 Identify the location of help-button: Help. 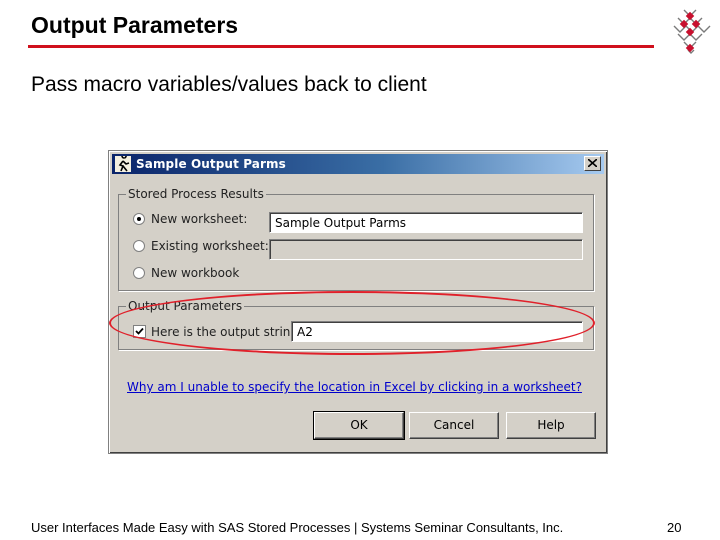
(551, 425).